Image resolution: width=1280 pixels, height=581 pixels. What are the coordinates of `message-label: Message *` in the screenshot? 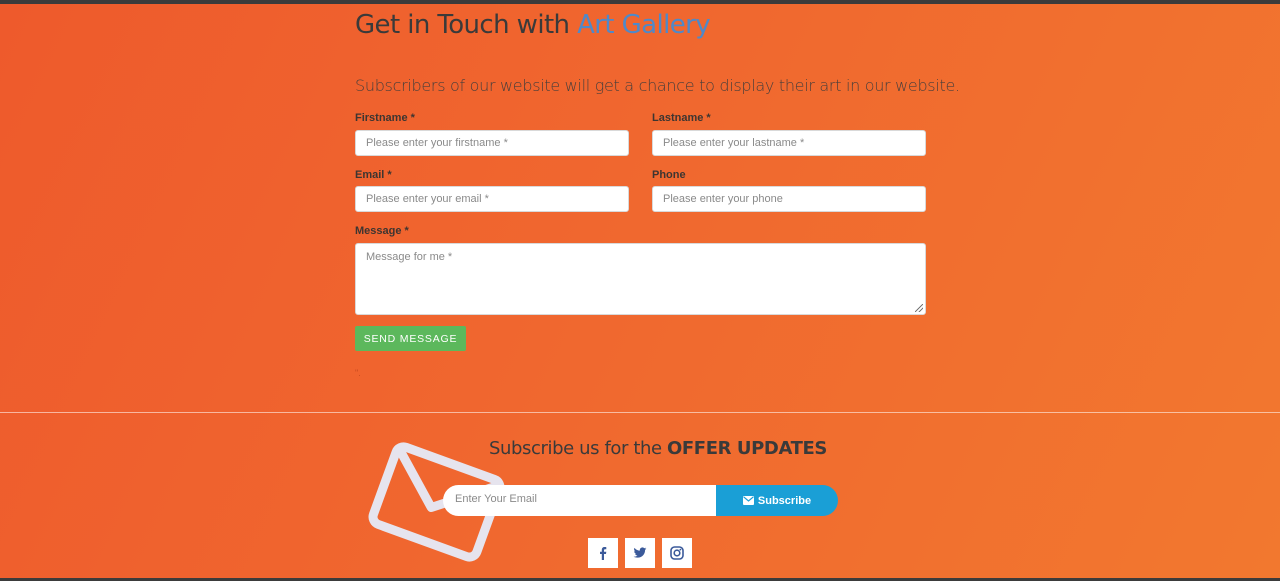 It's located at (382, 231).